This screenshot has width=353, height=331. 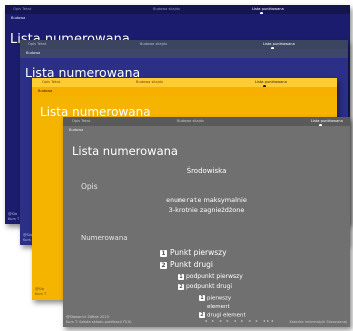 What do you see at coordinates (198, 252) in the screenshot?
I see `list-item-text: Punkt pierwszy` at bounding box center [198, 252].